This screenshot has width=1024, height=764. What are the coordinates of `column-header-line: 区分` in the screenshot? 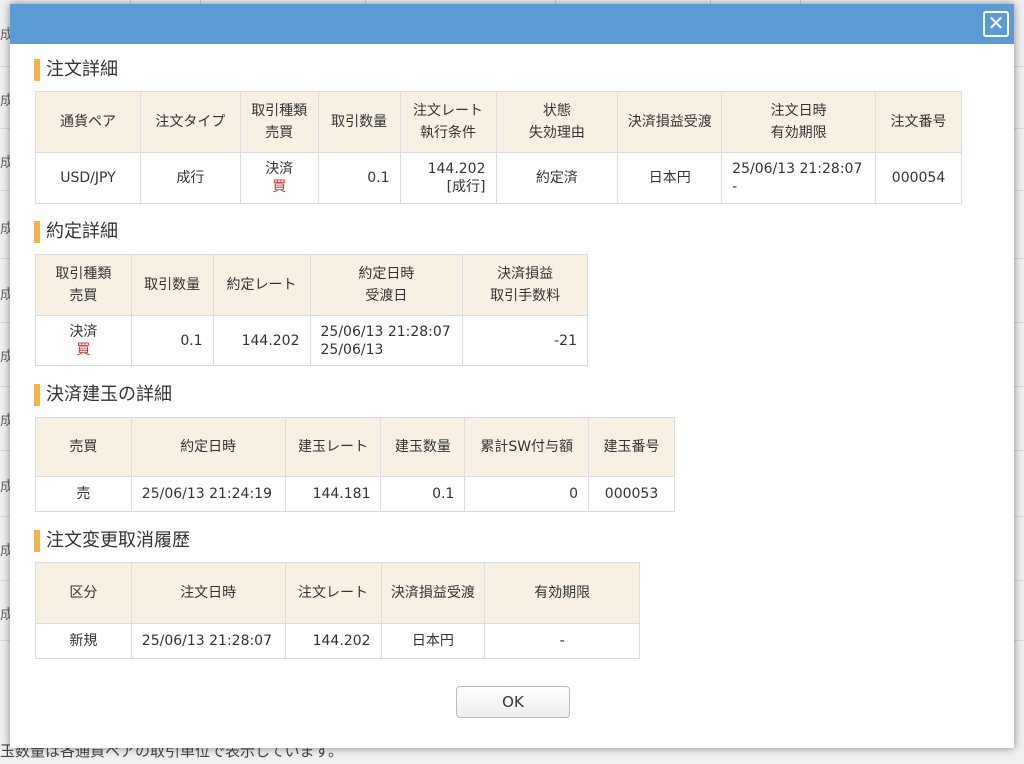 It's located at (83, 593).